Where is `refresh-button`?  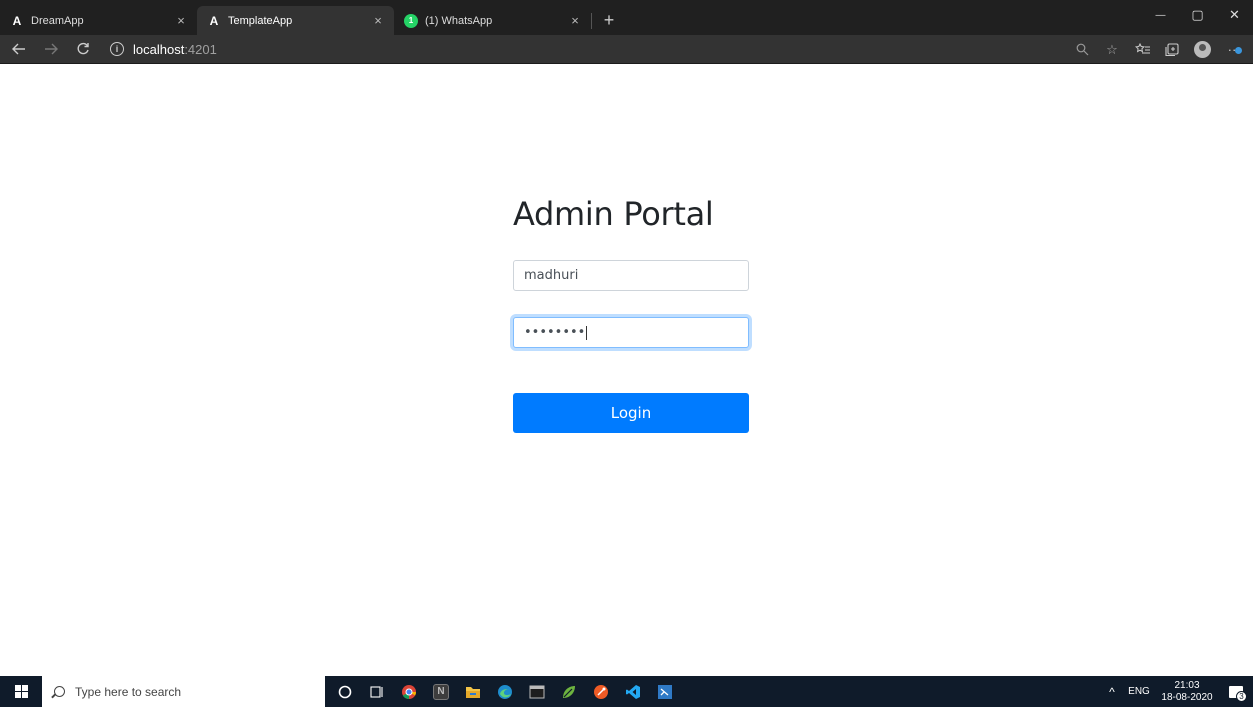
refresh-button is located at coordinates (83, 49).